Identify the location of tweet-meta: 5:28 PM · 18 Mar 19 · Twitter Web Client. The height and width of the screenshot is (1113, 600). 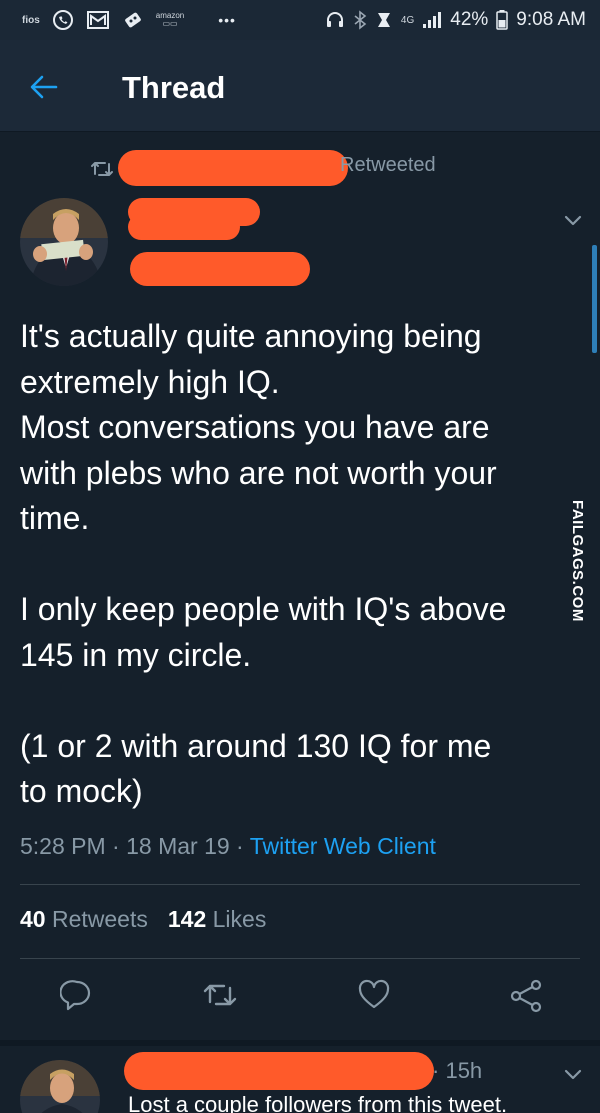
(228, 846).